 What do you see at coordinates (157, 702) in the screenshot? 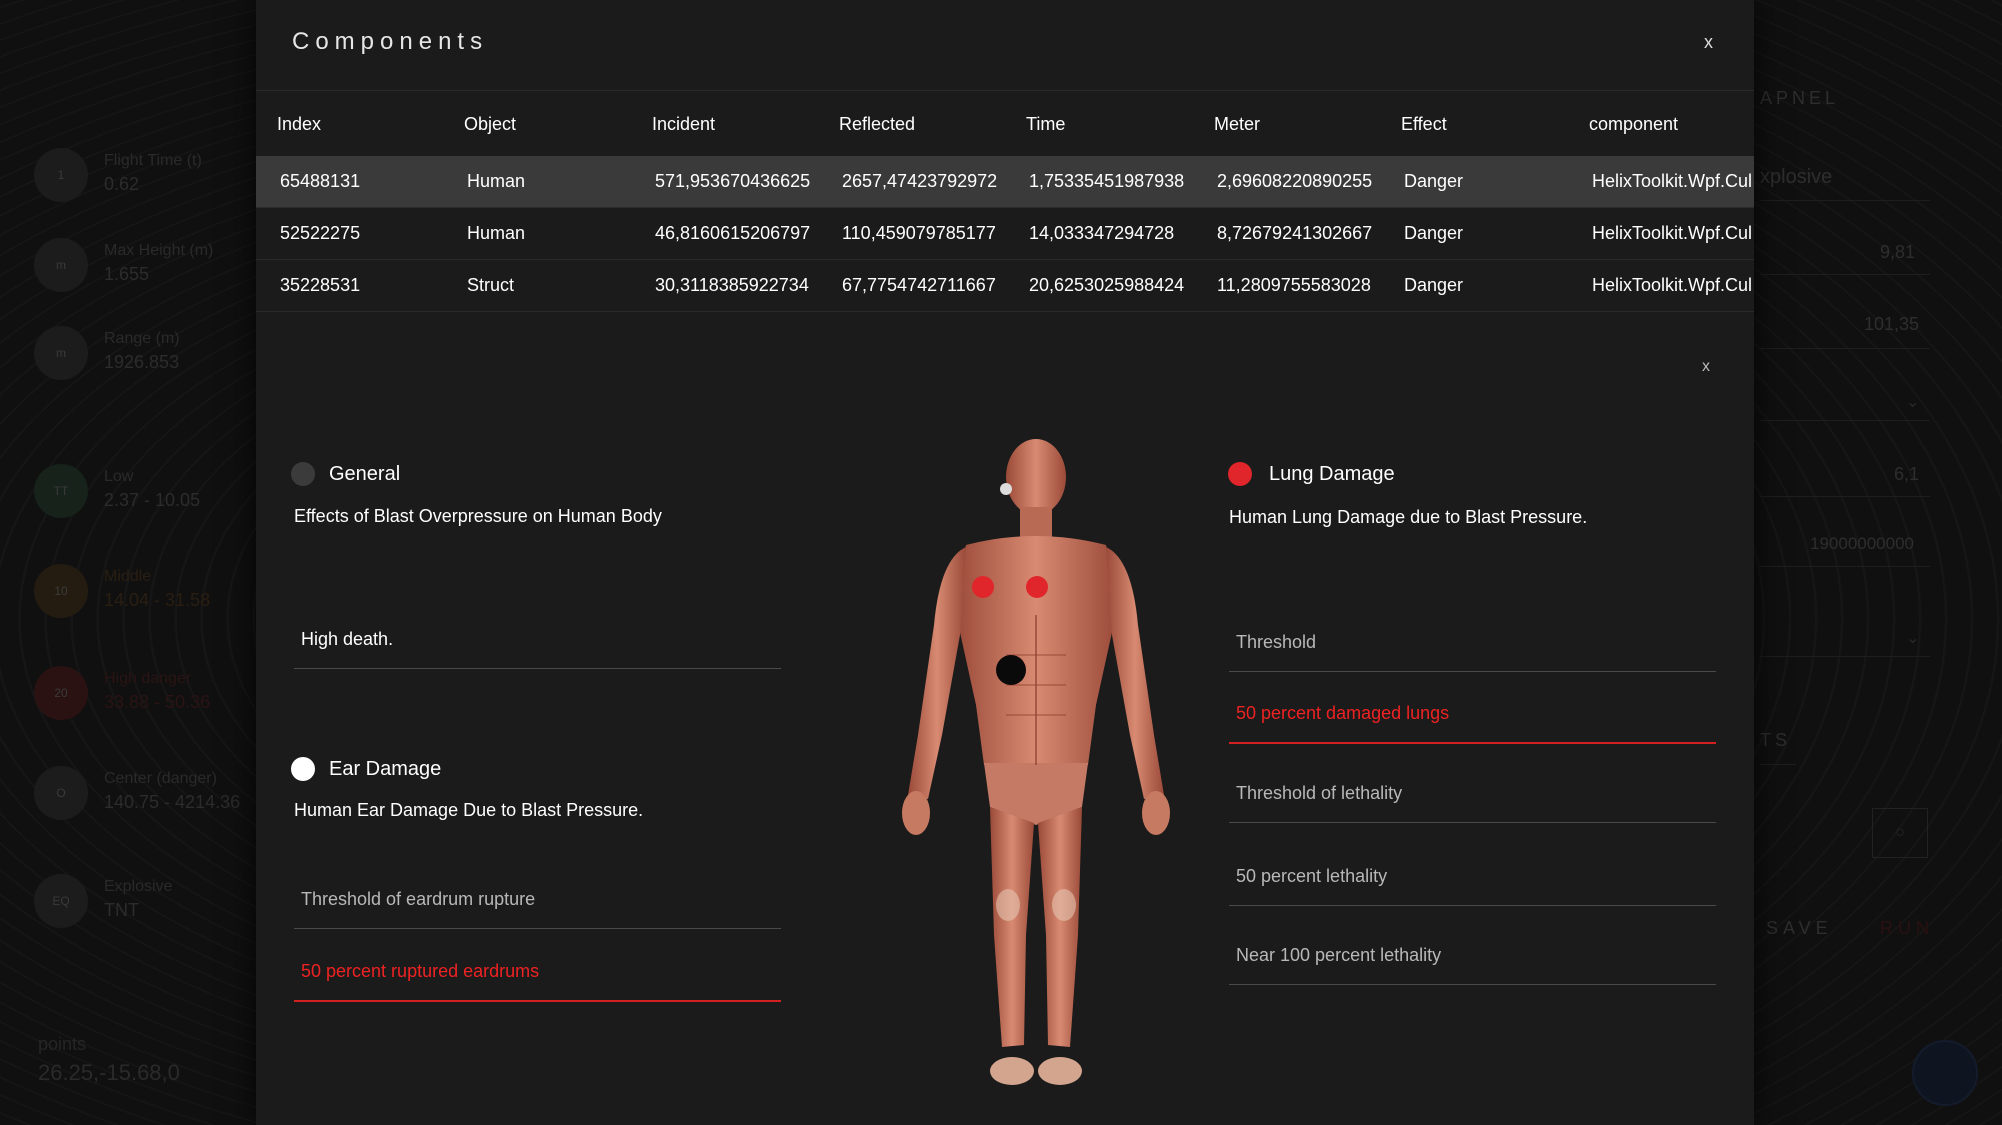
I see `stat-value: 33.88 - 50.36` at bounding box center [157, 702].